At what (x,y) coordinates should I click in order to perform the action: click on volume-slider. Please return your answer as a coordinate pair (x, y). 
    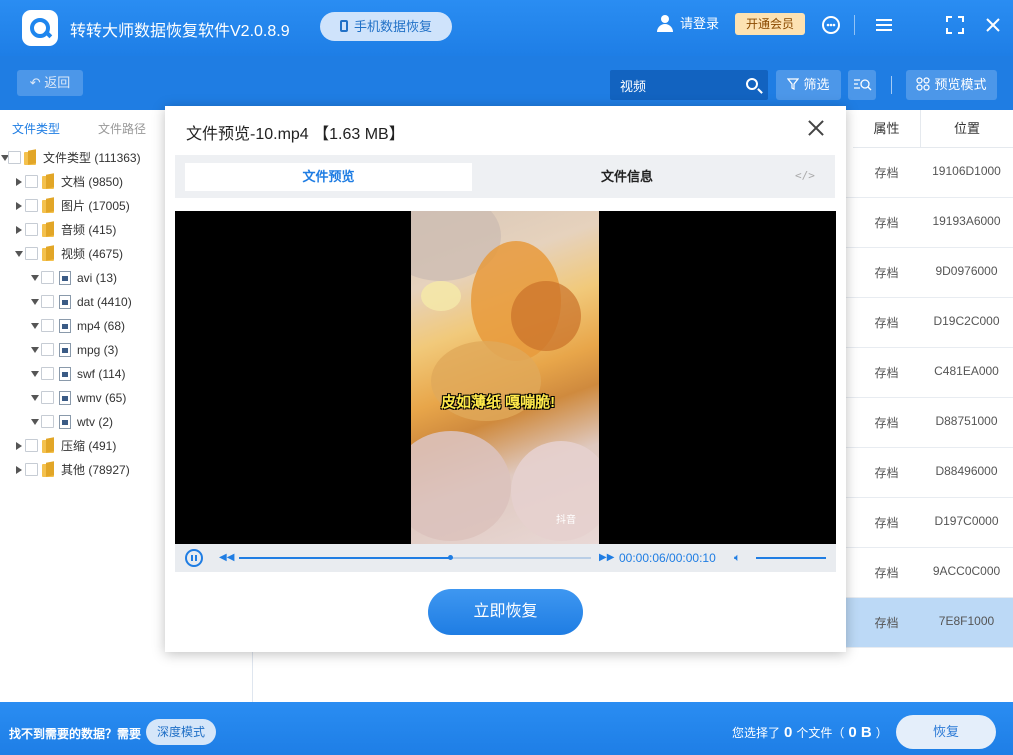
    Looking at the image, I should click on (791, 558).